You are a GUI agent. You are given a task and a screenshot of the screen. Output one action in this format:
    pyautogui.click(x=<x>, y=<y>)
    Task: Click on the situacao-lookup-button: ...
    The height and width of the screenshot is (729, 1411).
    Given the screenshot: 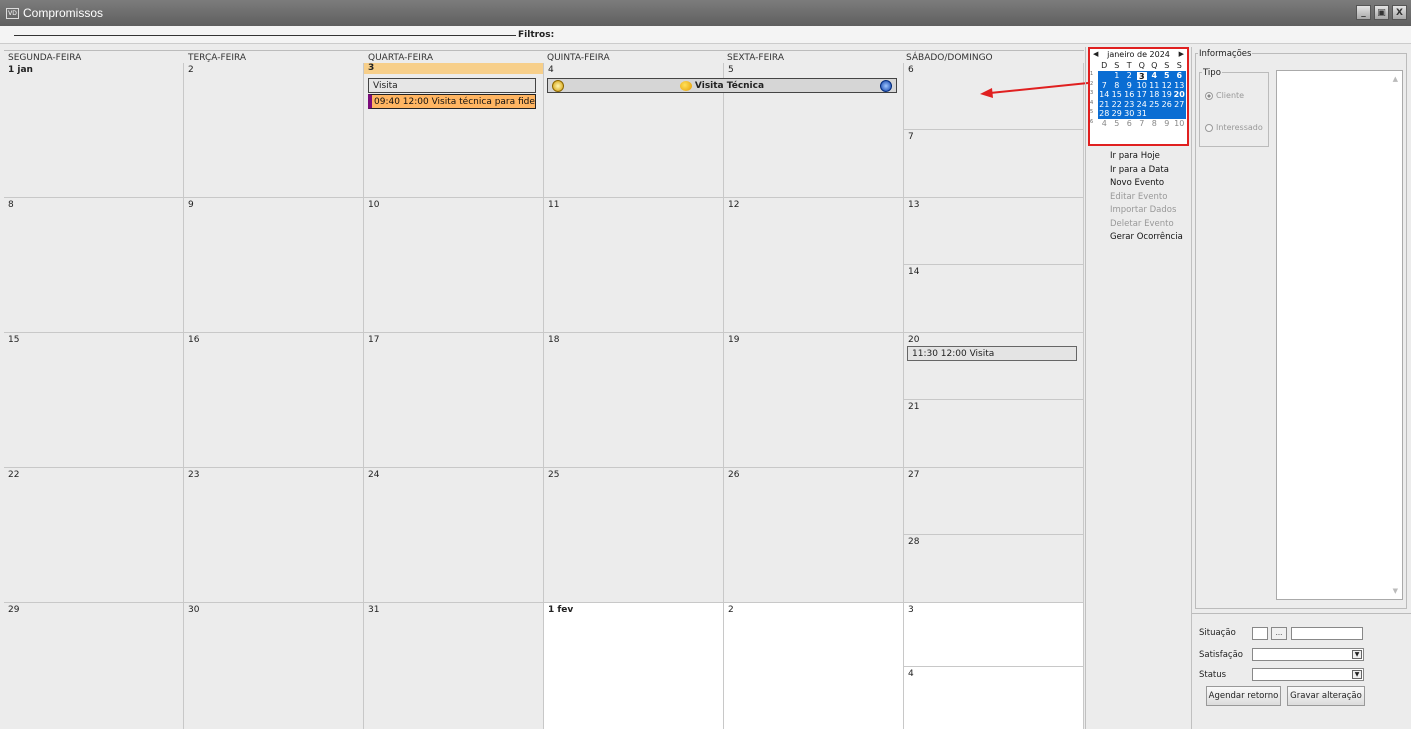 What is the action you would take?
    pyautogui.click(x=1279, y=633)
    